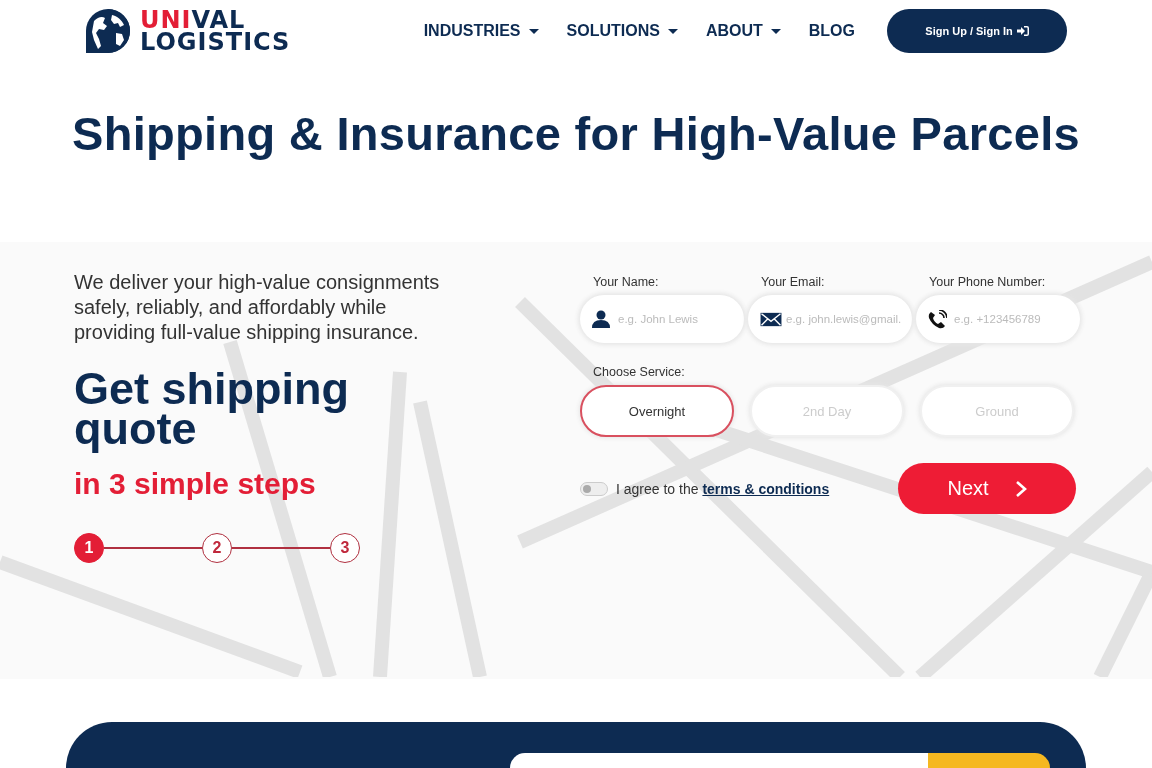 The image size is (1152, 768). Describe the element at coordinates (793, 282) in the screenshot. I see `field-label: Your Email:` at that location.